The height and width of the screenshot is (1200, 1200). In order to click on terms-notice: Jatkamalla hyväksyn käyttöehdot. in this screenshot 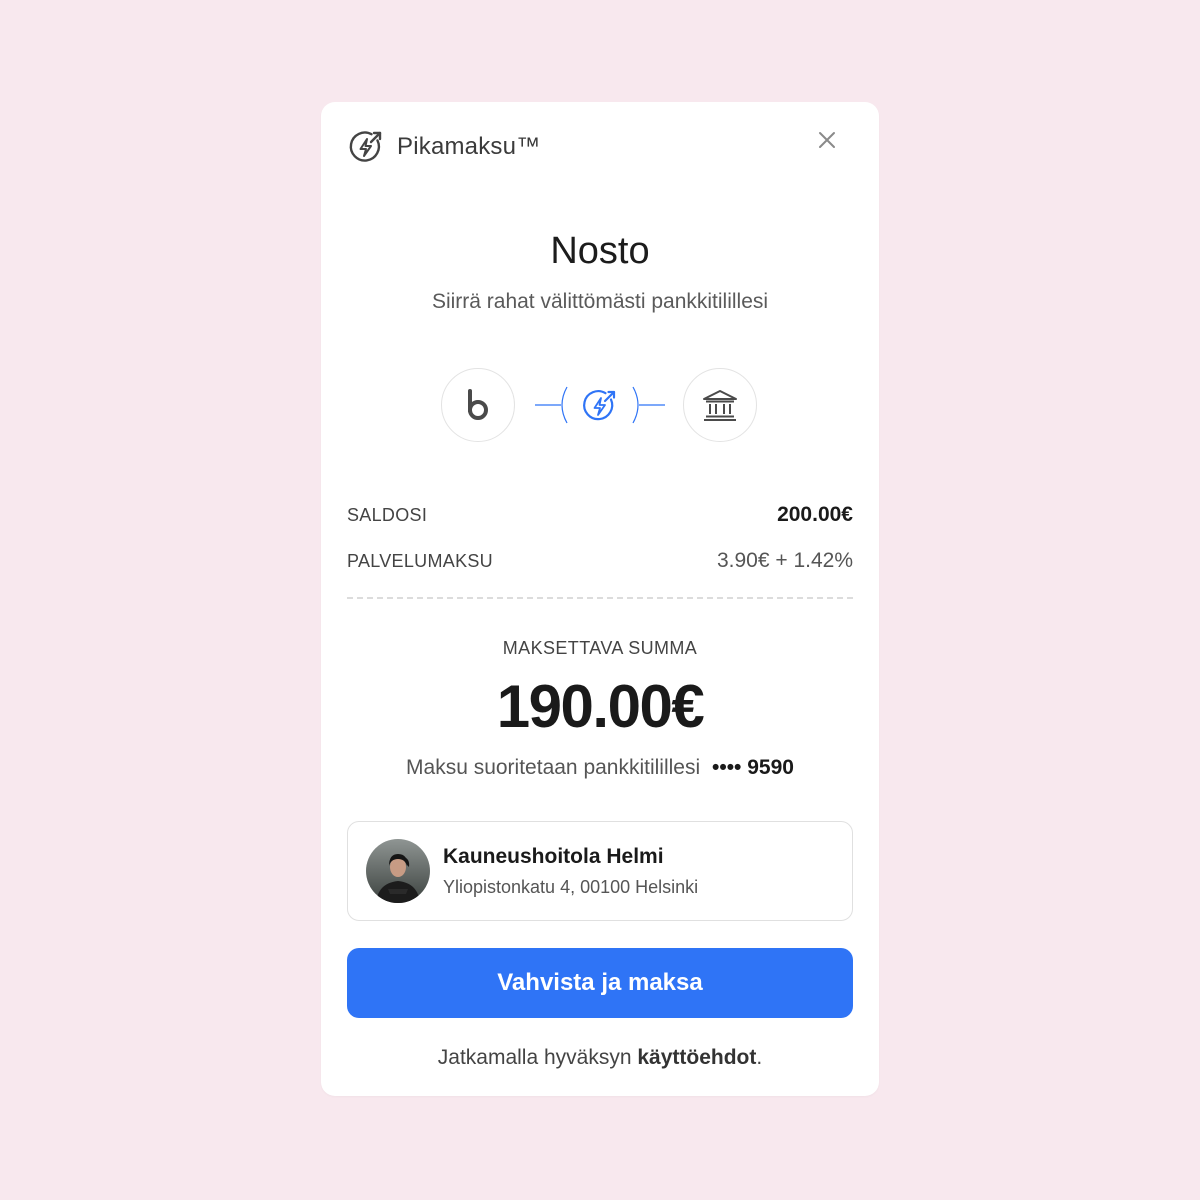, I will do `click(600, 1058)`.